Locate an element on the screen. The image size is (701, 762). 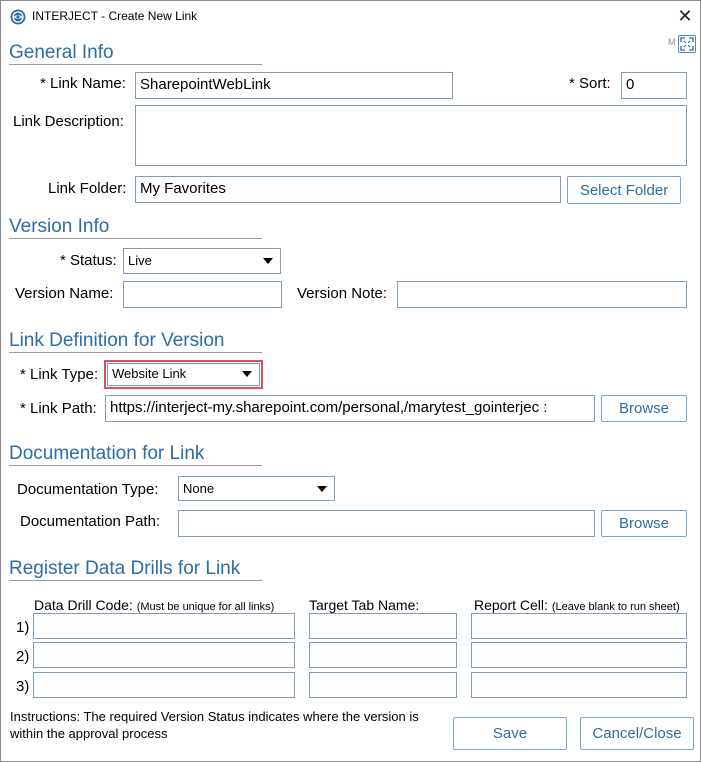
link-type-selected-value: Website Link is located at coordinates (149, 373).